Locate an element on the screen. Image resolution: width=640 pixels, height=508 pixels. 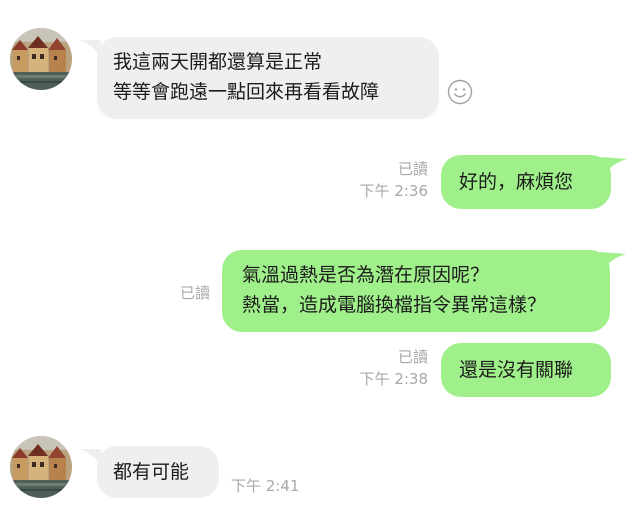
message-meta: 已讀 下午 2:38 is located at coordinates (394, 368).